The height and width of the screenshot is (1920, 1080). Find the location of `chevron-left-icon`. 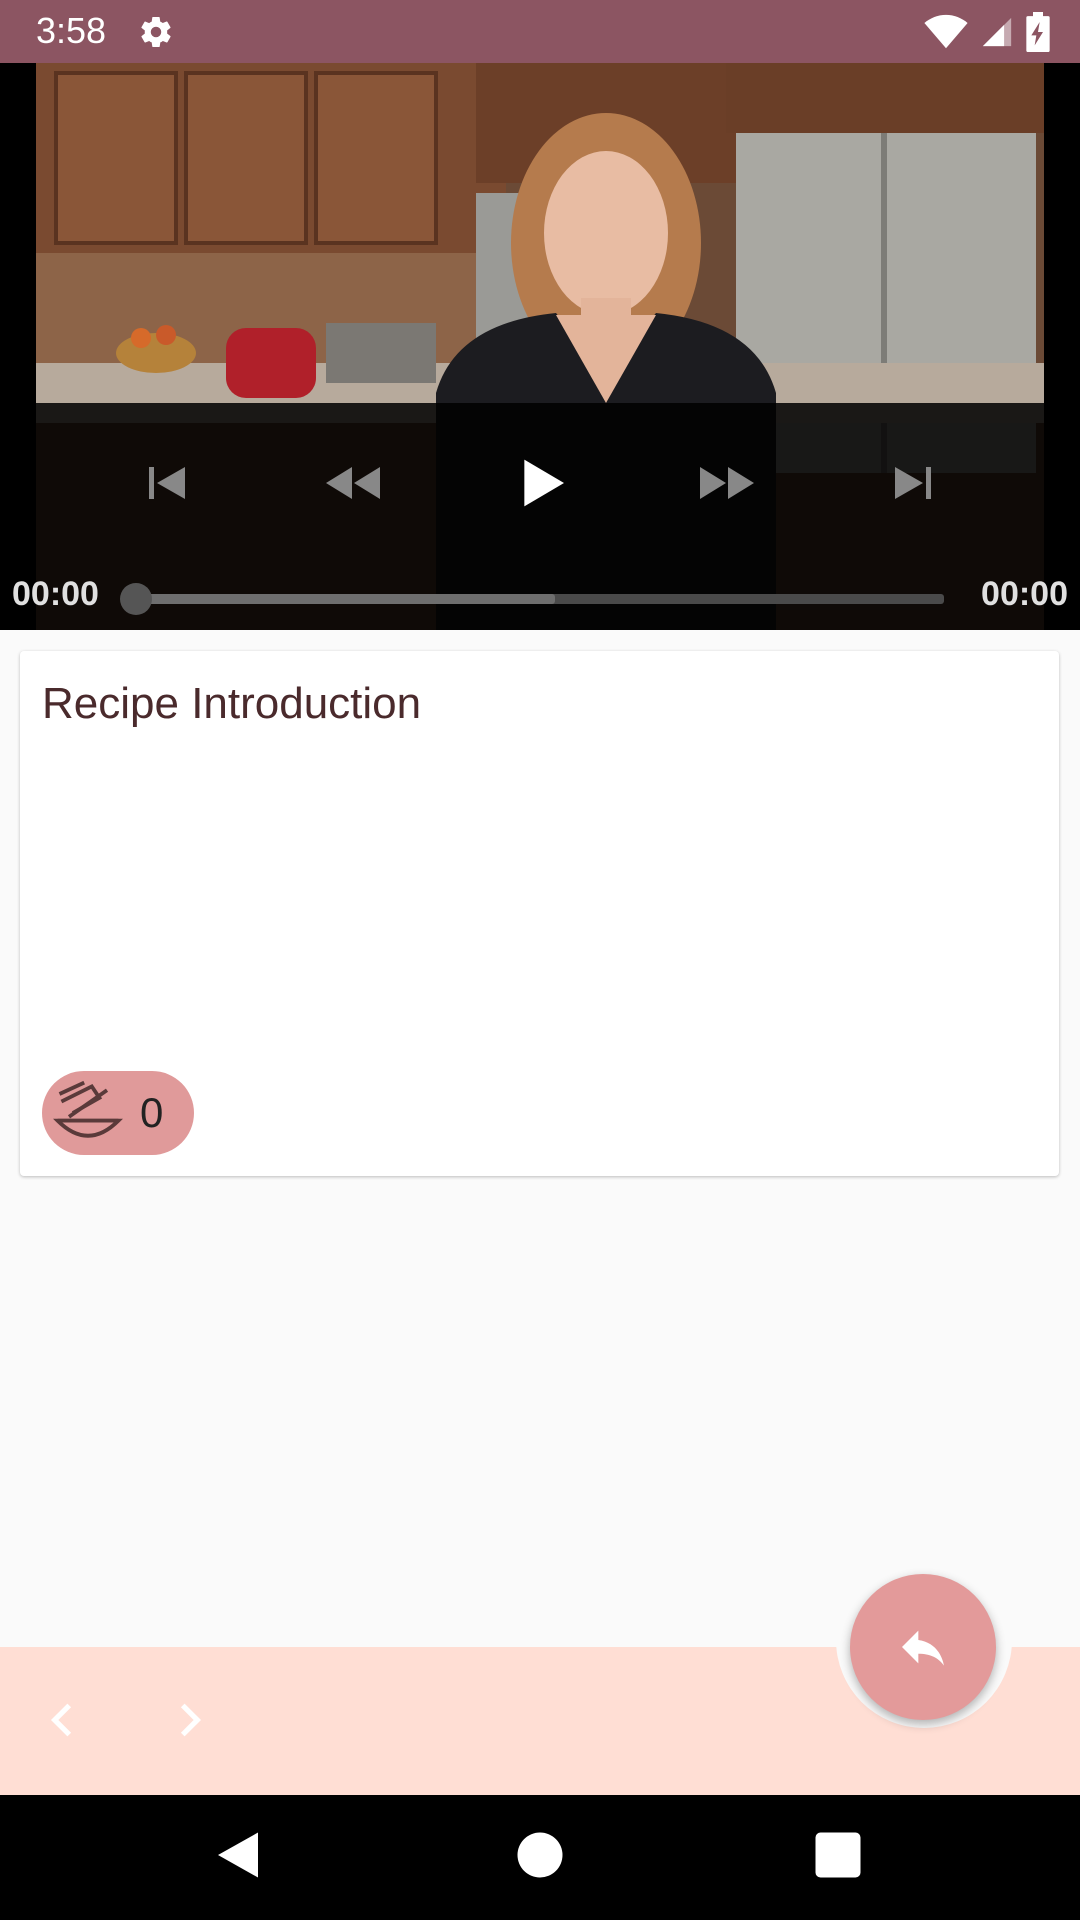

chevron-left-icon is located at coordinates (61, 1720).